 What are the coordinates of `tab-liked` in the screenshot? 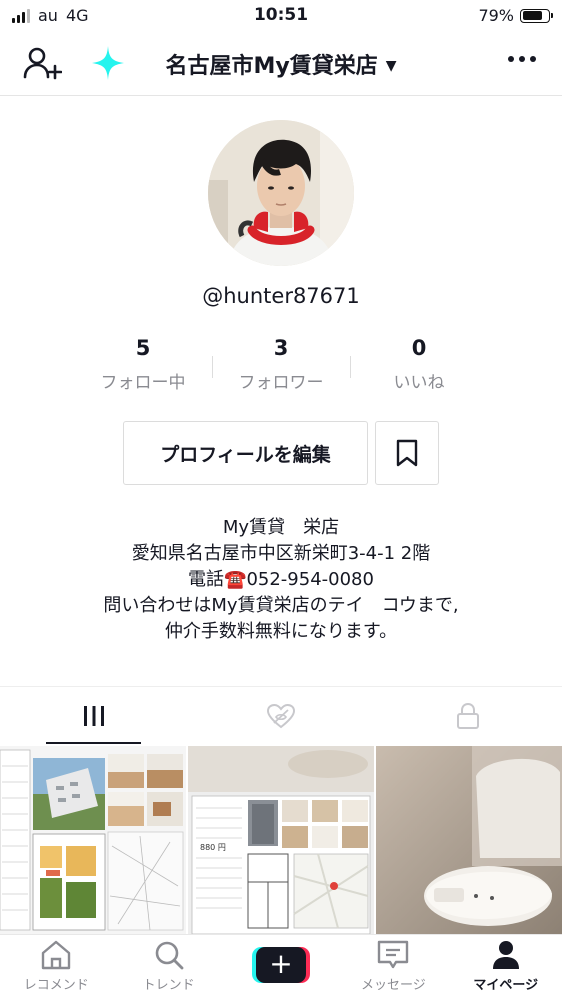 It's located at (280, 715).